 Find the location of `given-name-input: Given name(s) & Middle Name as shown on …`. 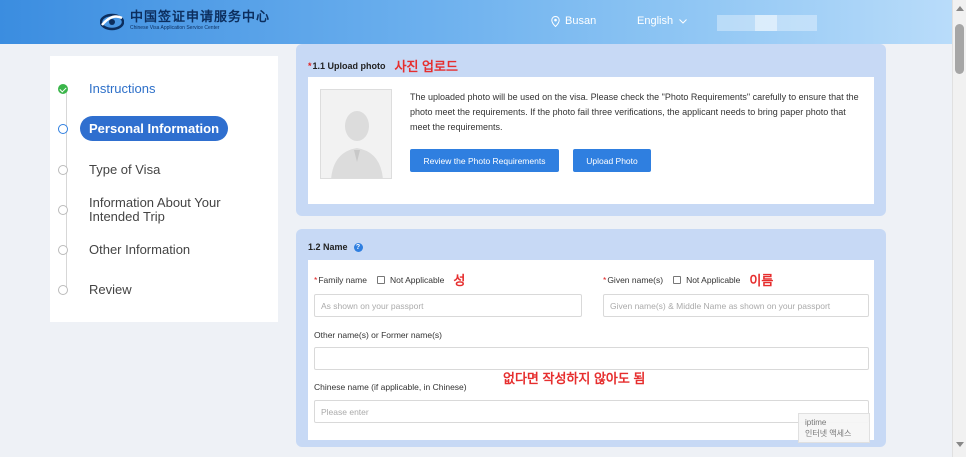

given-name-input: Given name(s) & Middle Name as shown on … is located at coordinates (736, 305).